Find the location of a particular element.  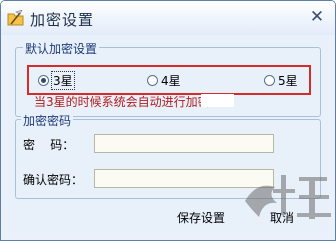

close-icon: ✕ is located at coordinates (317, 17).